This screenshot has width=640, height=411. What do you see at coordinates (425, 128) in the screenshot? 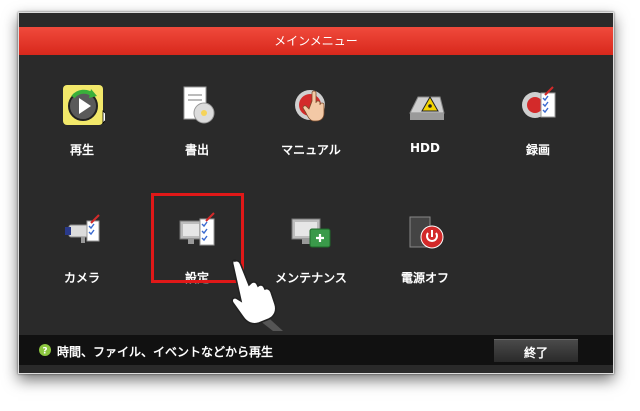
I see `menu-item-hdd: HDD` at bounding box center [425, 128].